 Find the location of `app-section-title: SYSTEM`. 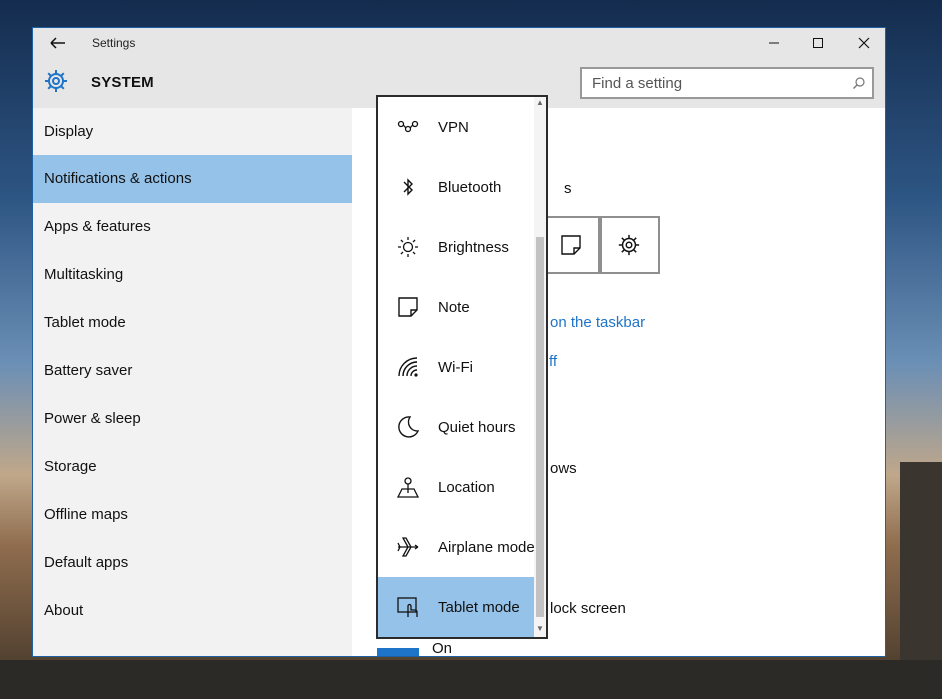

app-section-title: SYSTEM is located at coordinates (122, 82).